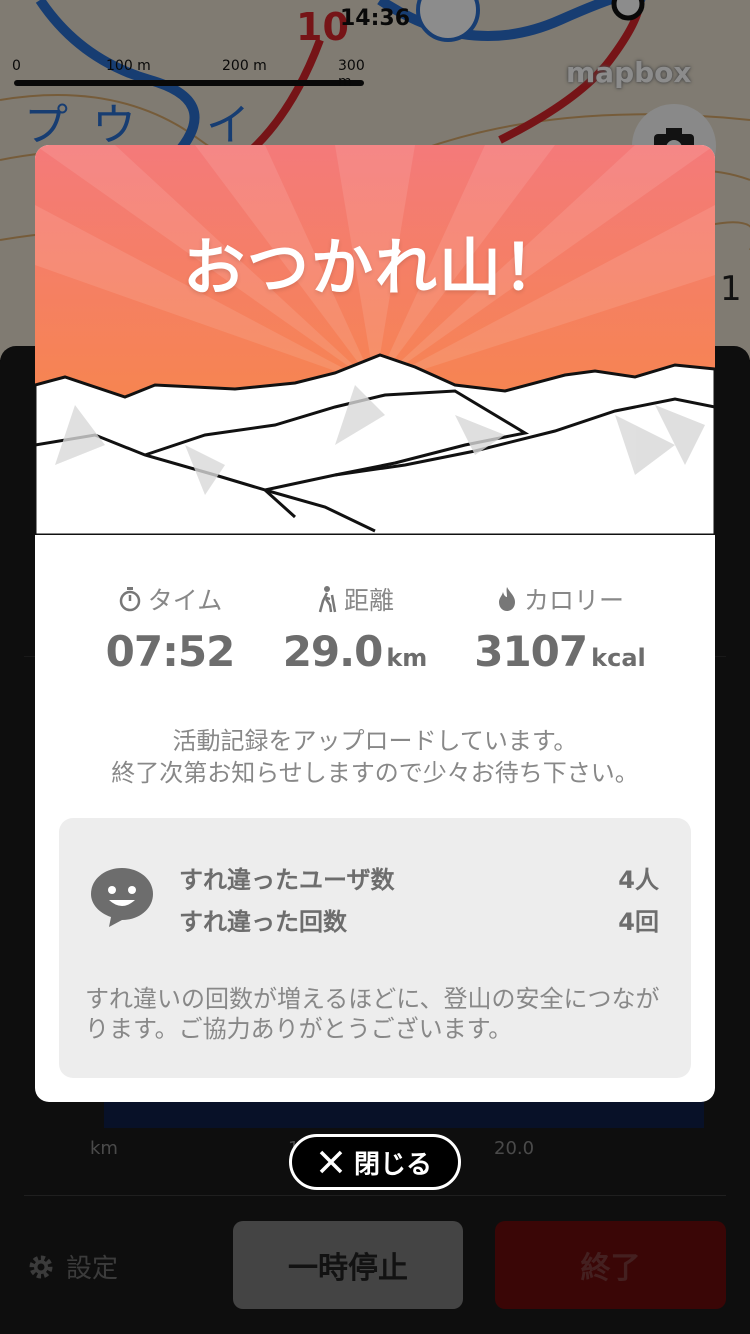 This screenshot has height=1334, width=750. I want to click on stat-calories-header: カロリー, so click(560, 599).